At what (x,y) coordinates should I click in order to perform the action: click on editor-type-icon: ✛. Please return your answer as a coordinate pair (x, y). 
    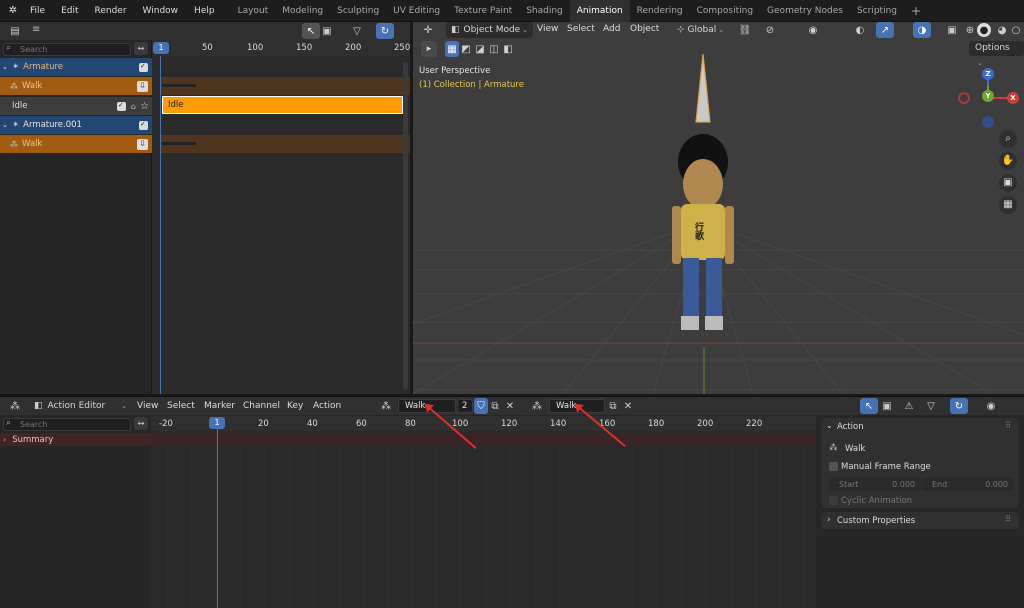
    Looking at the image, I should click on (428, 30).